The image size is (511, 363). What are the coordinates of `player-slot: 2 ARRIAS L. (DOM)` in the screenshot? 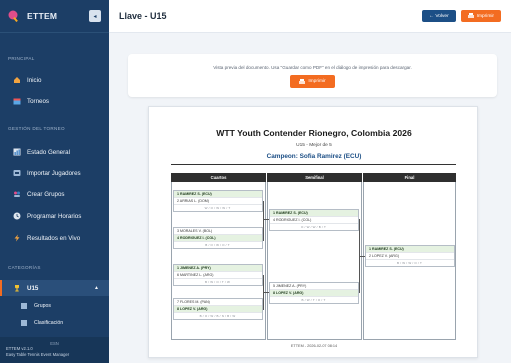 It's located at (218, 201).